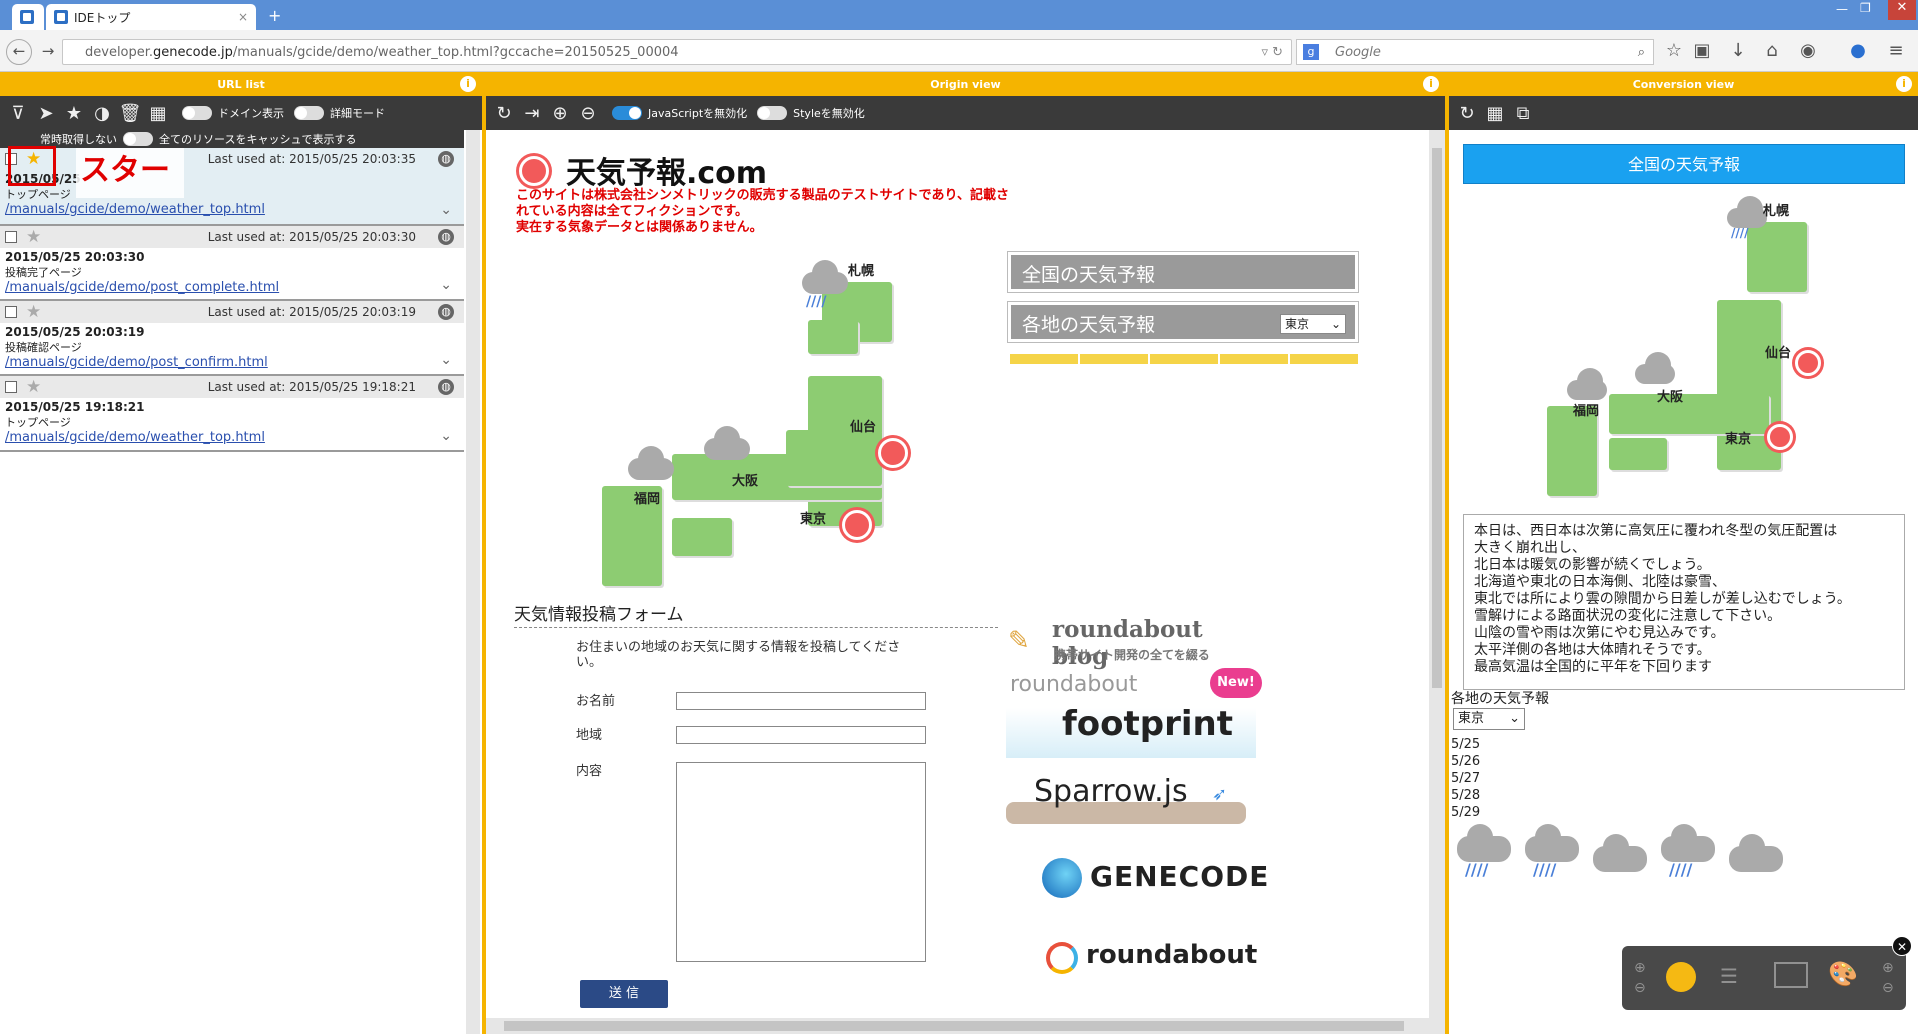 The width and height of the screenshot is (1918, 1034). Describe the element at coordinates (1236, 683) in the screenshot. I see `new-badge: New!` at that location.